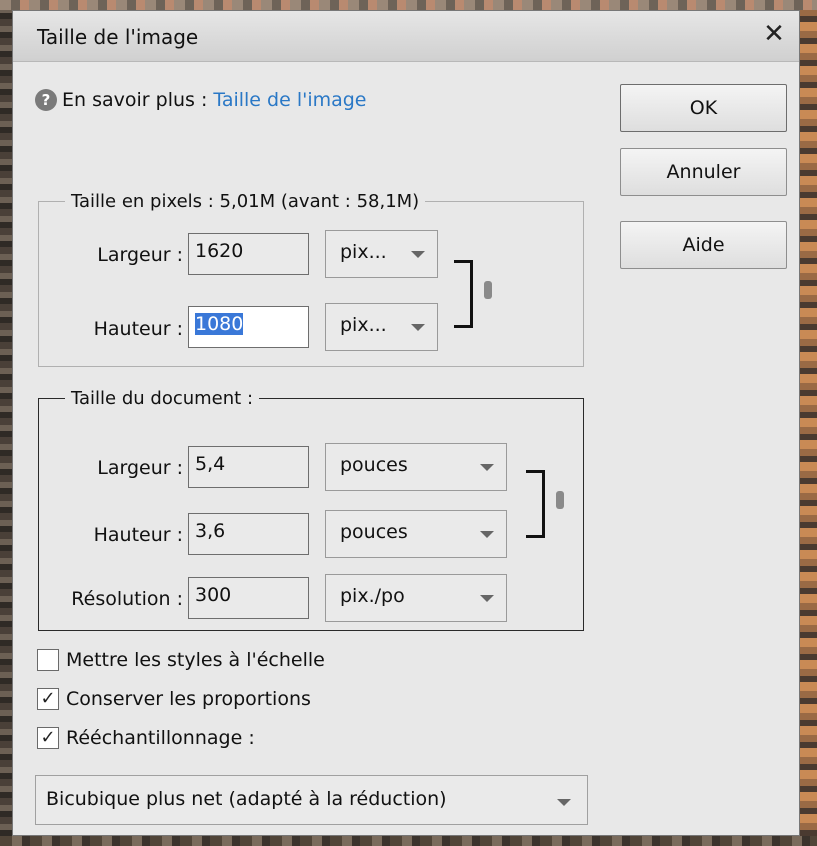  I want to click on help-row: ? En savoir plus : Taille de l'image, so click(201, 100).